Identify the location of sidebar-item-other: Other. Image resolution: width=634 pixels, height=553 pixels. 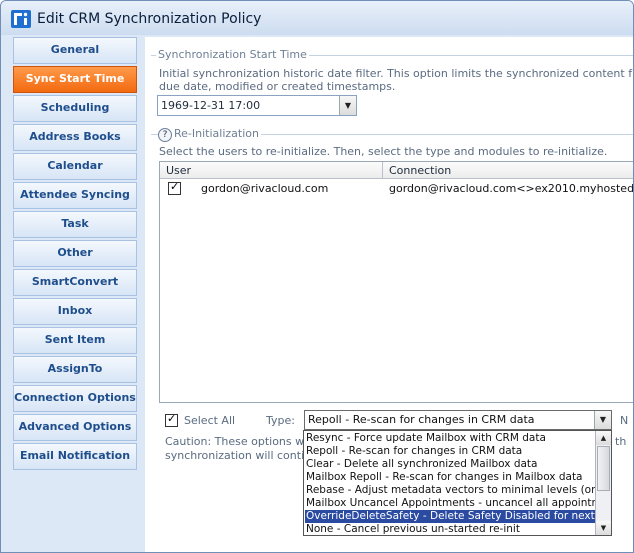
(75, 253).